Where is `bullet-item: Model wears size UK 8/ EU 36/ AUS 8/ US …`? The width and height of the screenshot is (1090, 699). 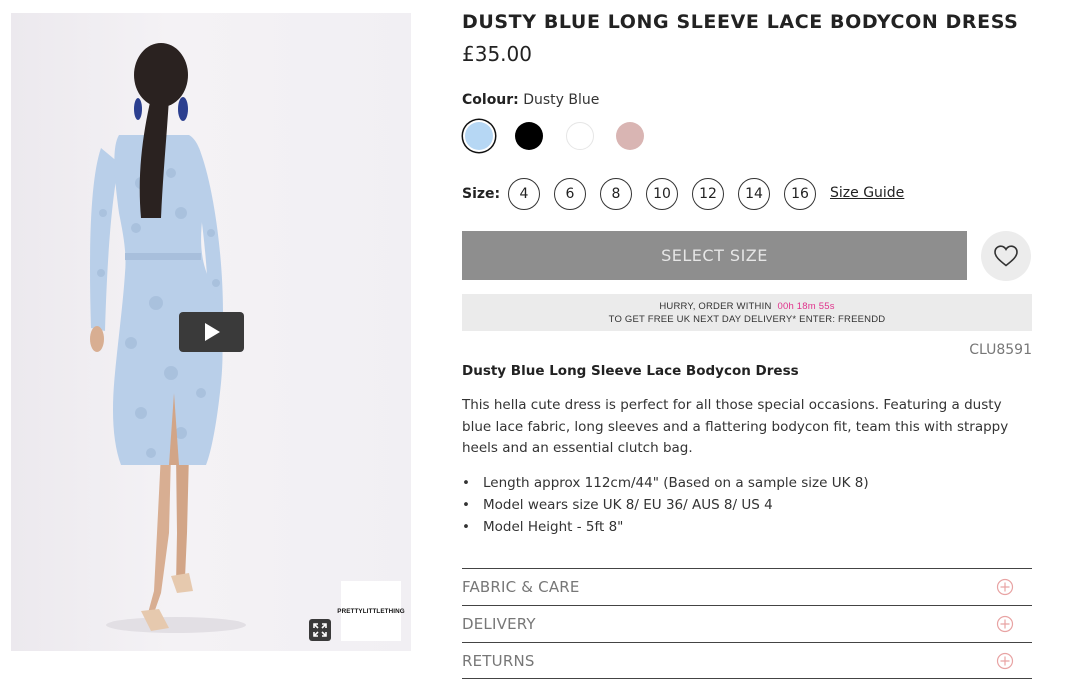
bullet-item: Model wears size UK 8/ EU 36/ AUS 8/ US … is located at coordinates (747, 505).